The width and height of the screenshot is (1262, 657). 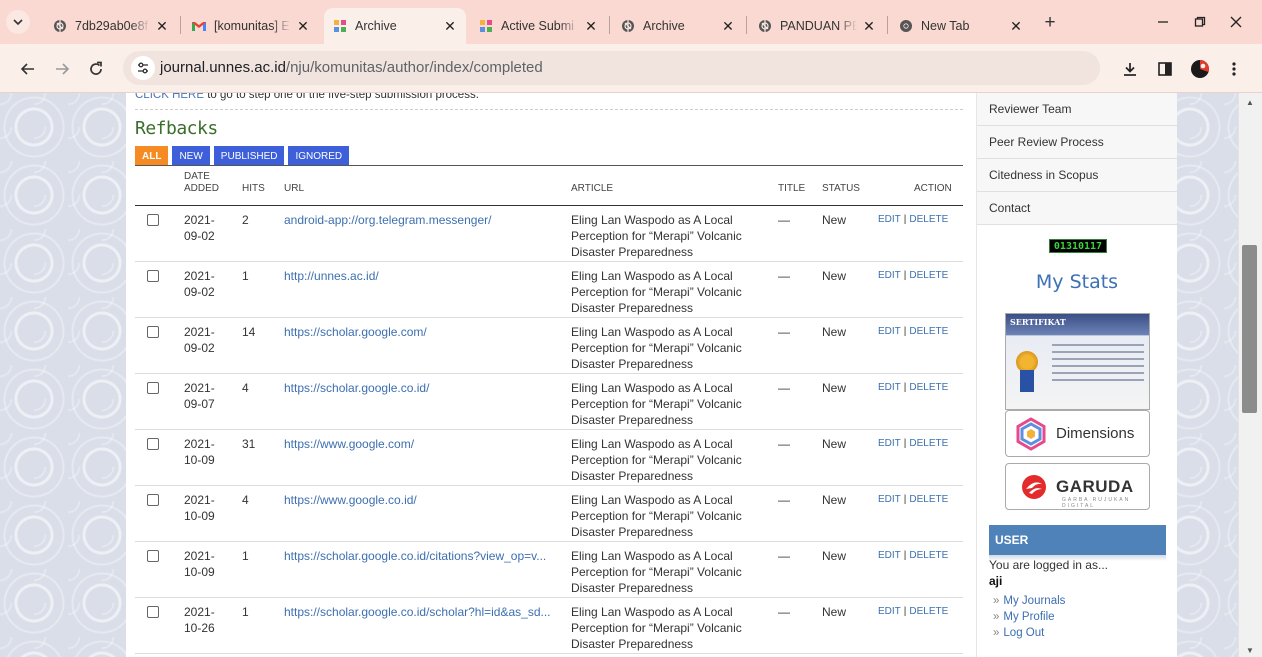 I want to click on certificate-image: SERTIFIKAT, so click(x=1077, y=361).